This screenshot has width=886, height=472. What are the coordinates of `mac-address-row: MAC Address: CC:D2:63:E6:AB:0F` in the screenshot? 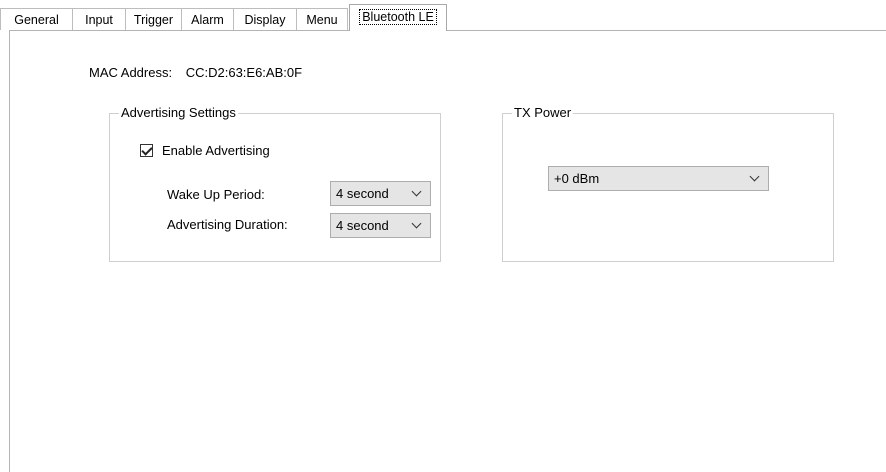 It's located at (195, 73).